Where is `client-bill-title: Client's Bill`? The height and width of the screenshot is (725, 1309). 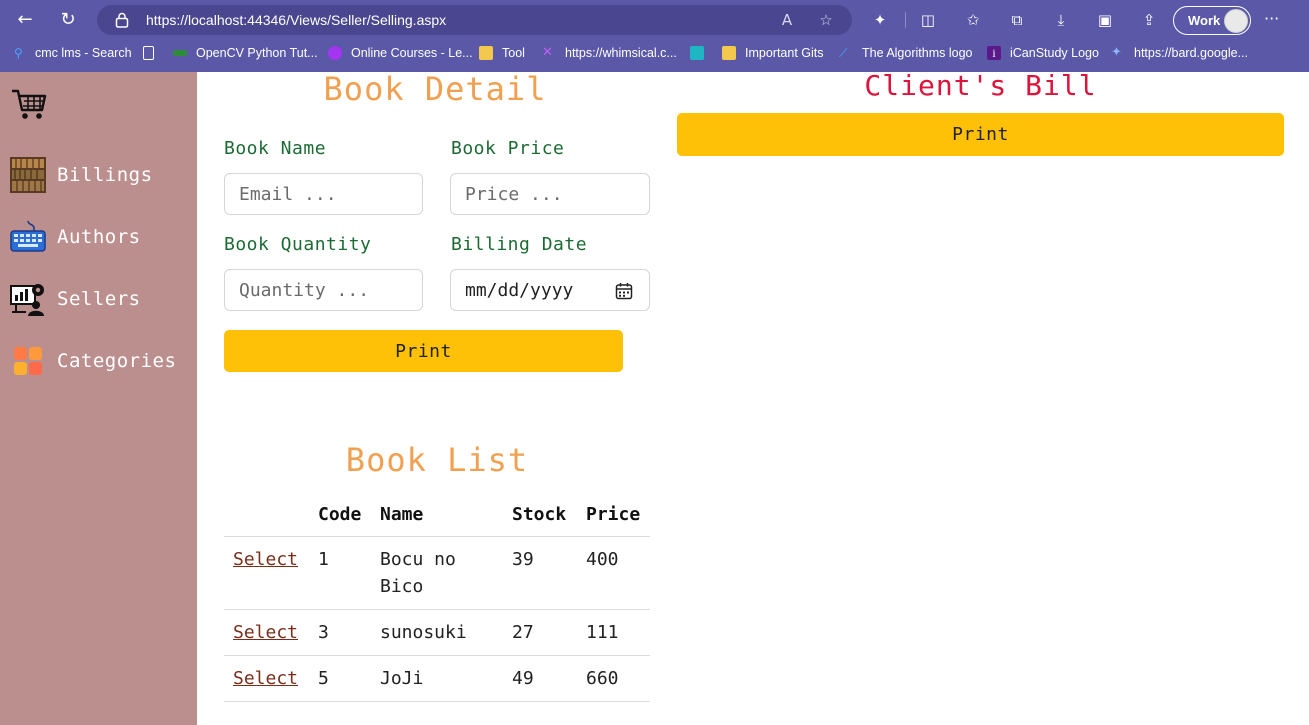 client-bill-title: Client's Bill is located at coordinates (980, 85).